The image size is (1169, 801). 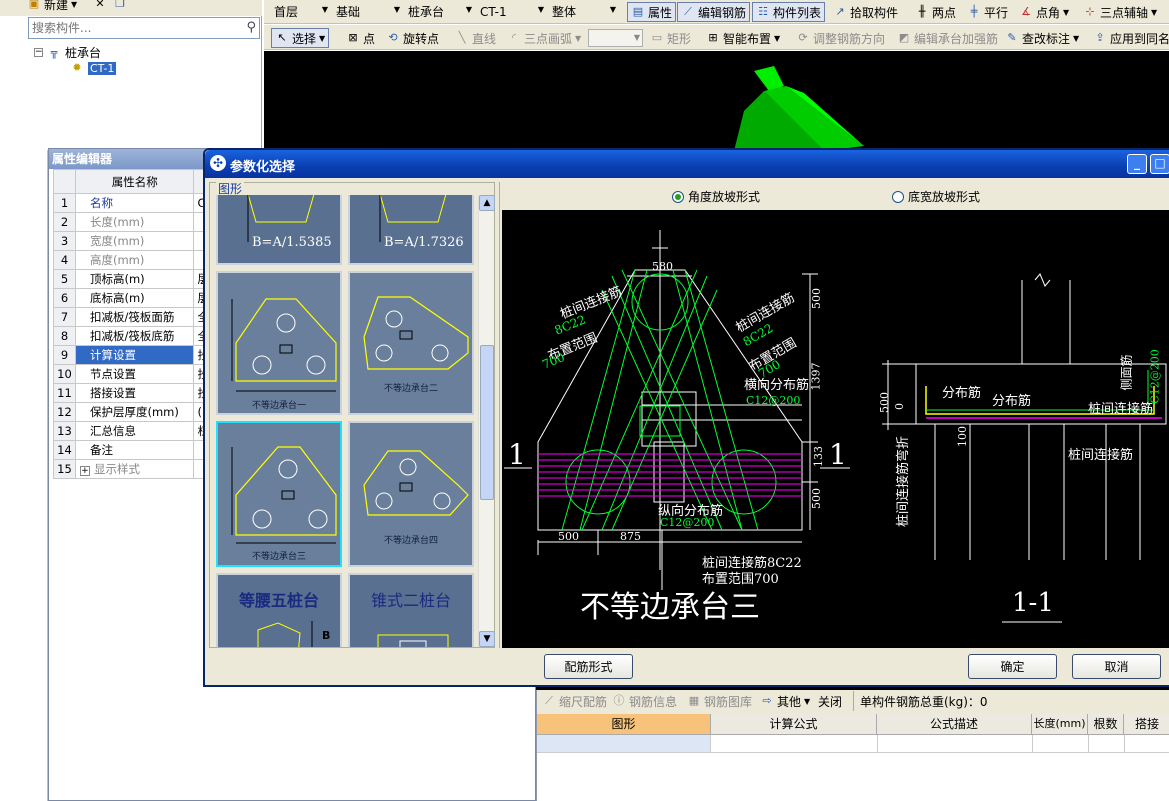 I want to click on section-side-rebar: 侧面筋, so click(x=1126, y=372).